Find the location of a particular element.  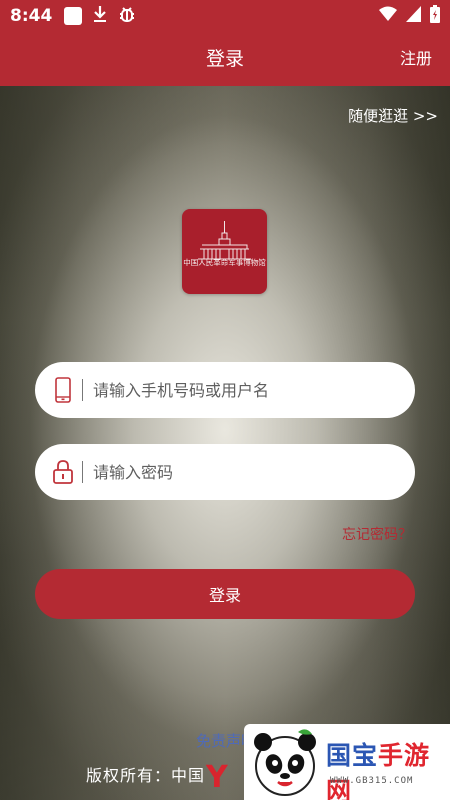

svg-text: 中国人民革命军事博物馆 is located at coordinates (224, 262).